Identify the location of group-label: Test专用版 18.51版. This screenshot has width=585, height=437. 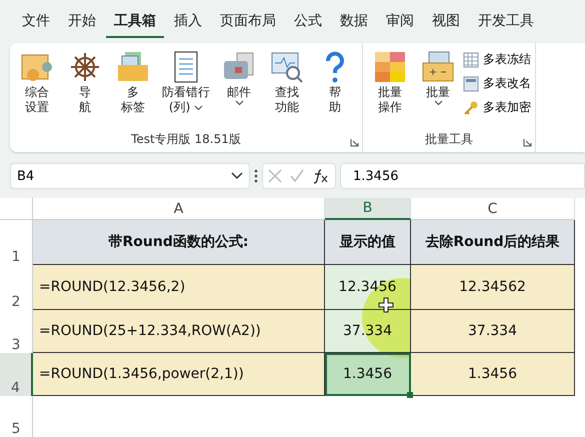
(186, 139).